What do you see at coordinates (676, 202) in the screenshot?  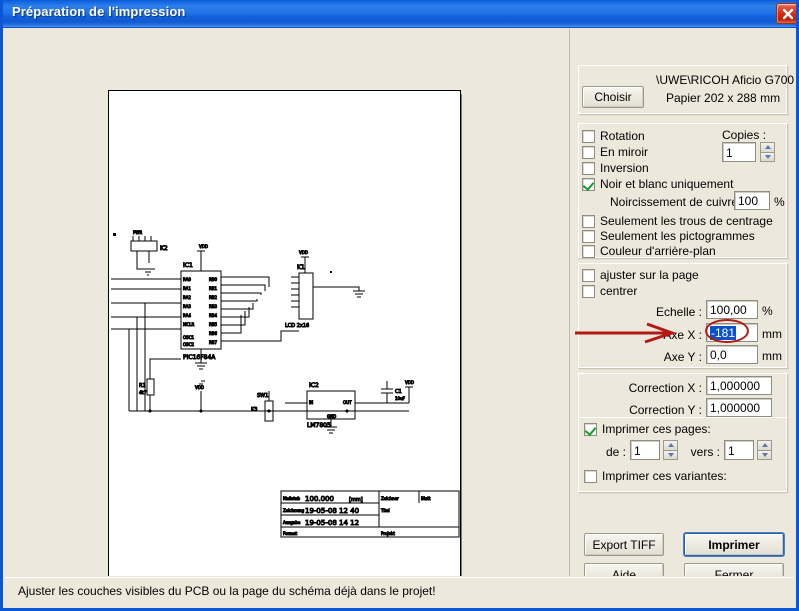 I see `copper-darkening-label: Noircissement de cuivre:` at bounding box center [676, 202].